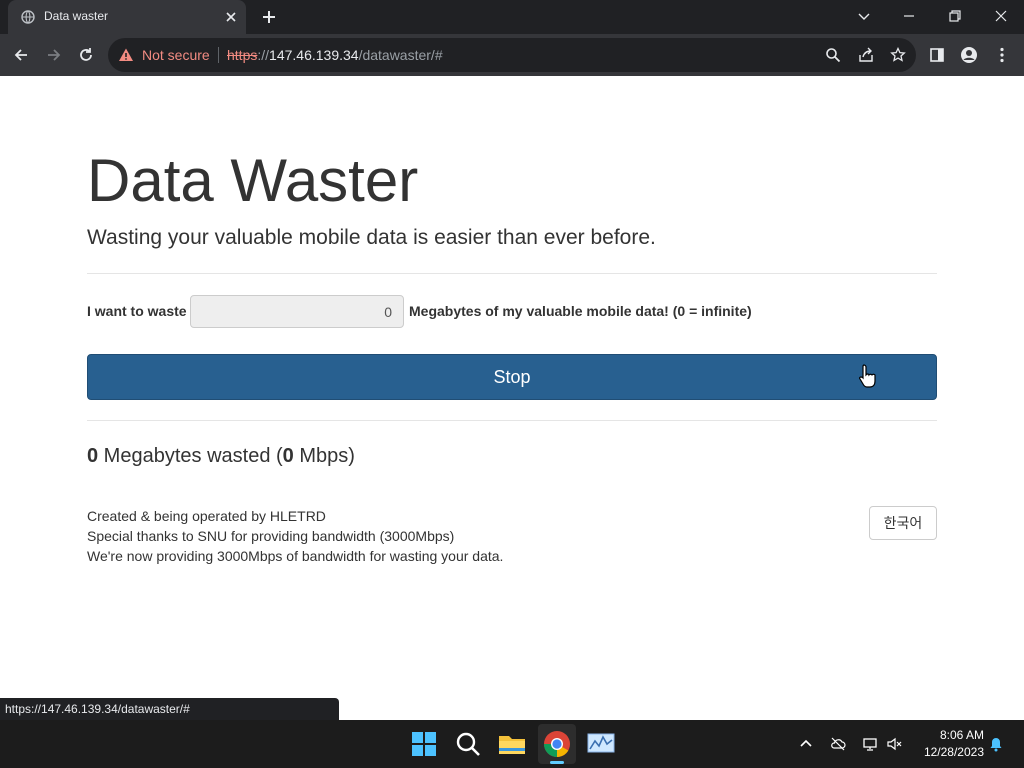 The width and height of the screenshot is (1024, 768). What do you see at coordinates (969, 55) in the screenshot?
I see `profile-icon` at bounding box center [969, 55].